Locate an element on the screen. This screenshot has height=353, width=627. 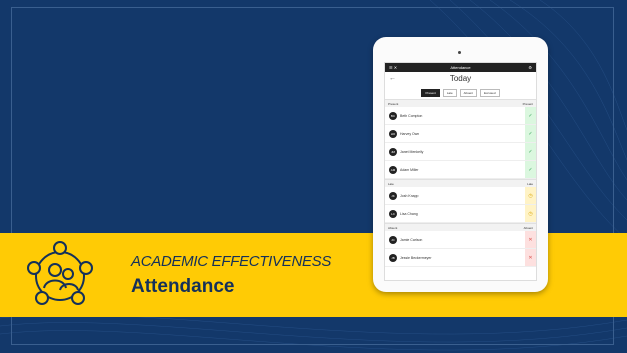
student-row: JC Jamie Carlson ✕ is located at coordinates (460, 240).